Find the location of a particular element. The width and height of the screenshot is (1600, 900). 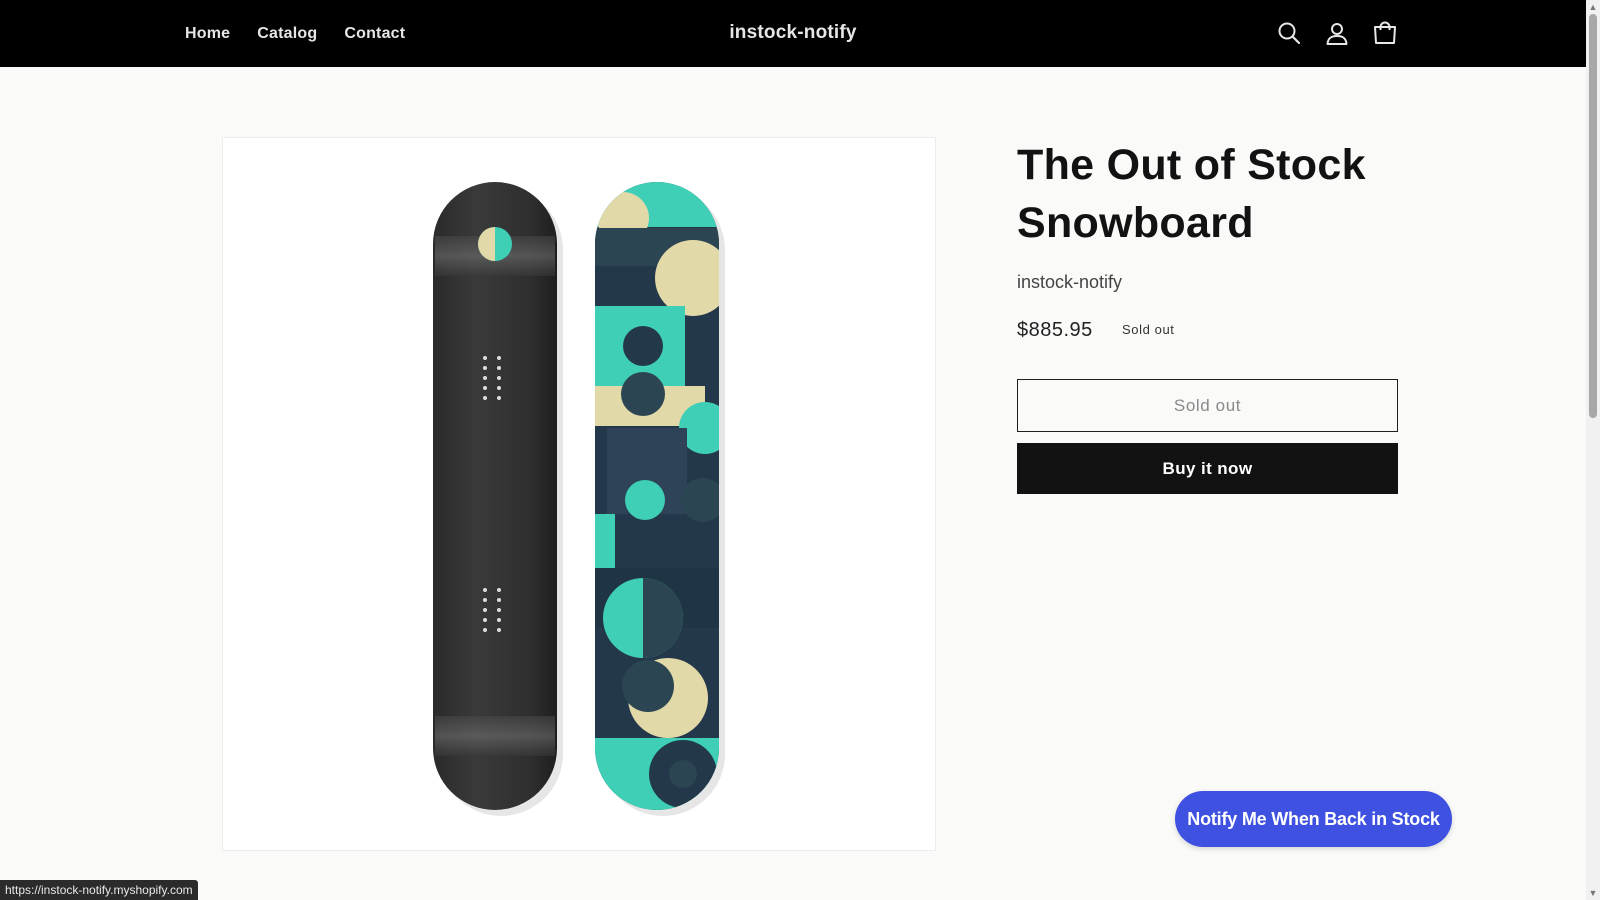

buy-now-button: Buy it now is located at coordinates (1207, 468).